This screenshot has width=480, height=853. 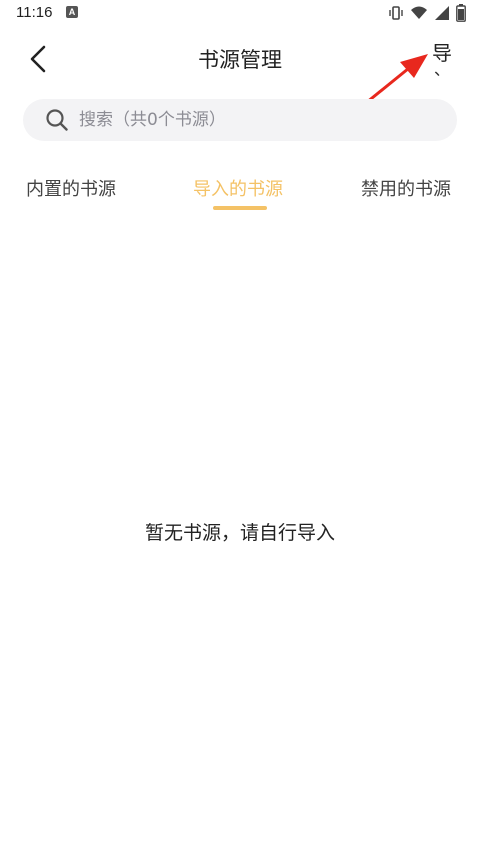 I want to click on status-time: 11:16, so click(x=34, y=12).